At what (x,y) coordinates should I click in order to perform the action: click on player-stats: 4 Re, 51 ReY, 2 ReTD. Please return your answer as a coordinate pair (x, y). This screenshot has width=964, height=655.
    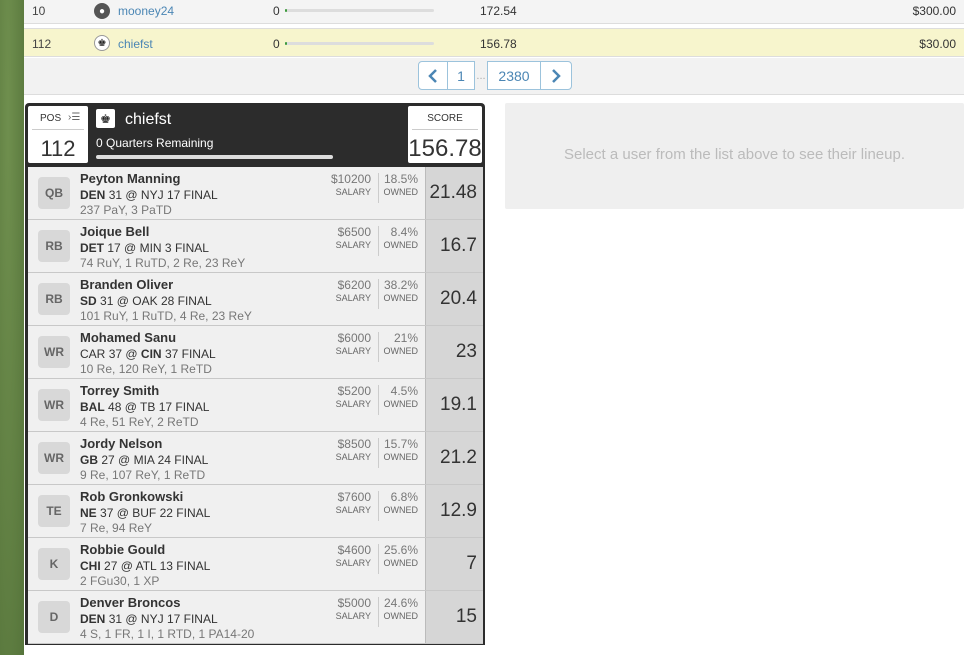
    Looking at the image, I should click on (139, 422).